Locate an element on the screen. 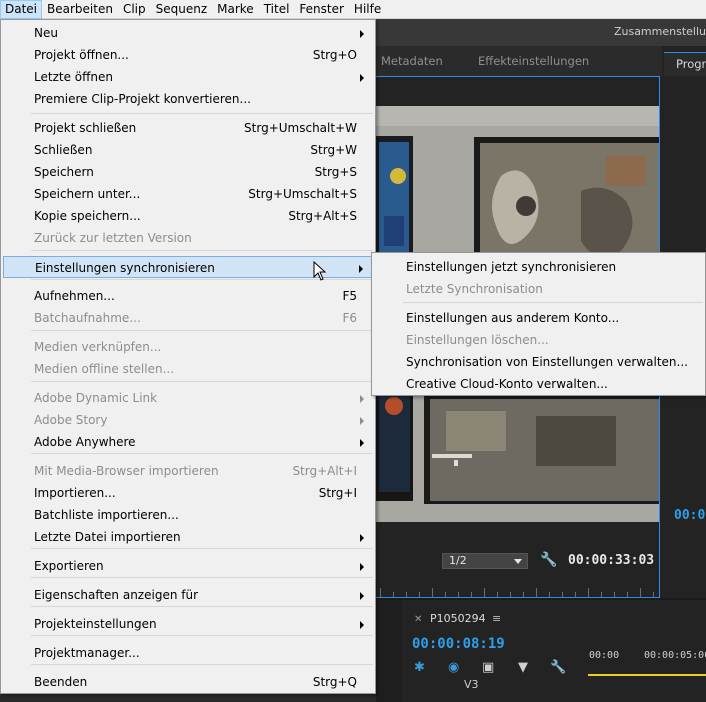 Image resolution: width=706 pixels, height=702 pixels. menu-item-speichern-unter: Speichern unter... Strg+Umschalt+S is located at coordinates (188, 194).